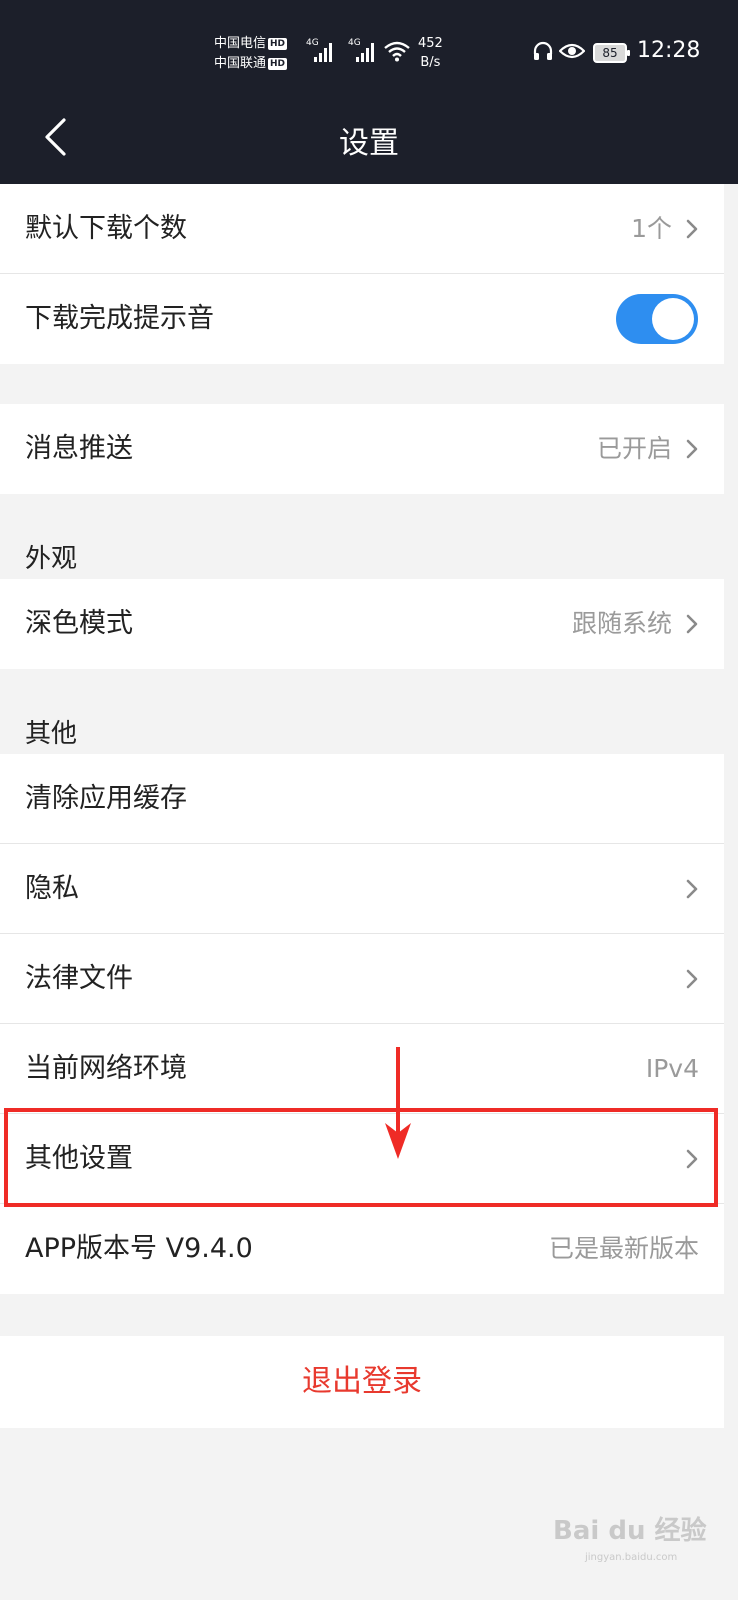  I want to click on navigation-bar: 设置, so click(369, 138).